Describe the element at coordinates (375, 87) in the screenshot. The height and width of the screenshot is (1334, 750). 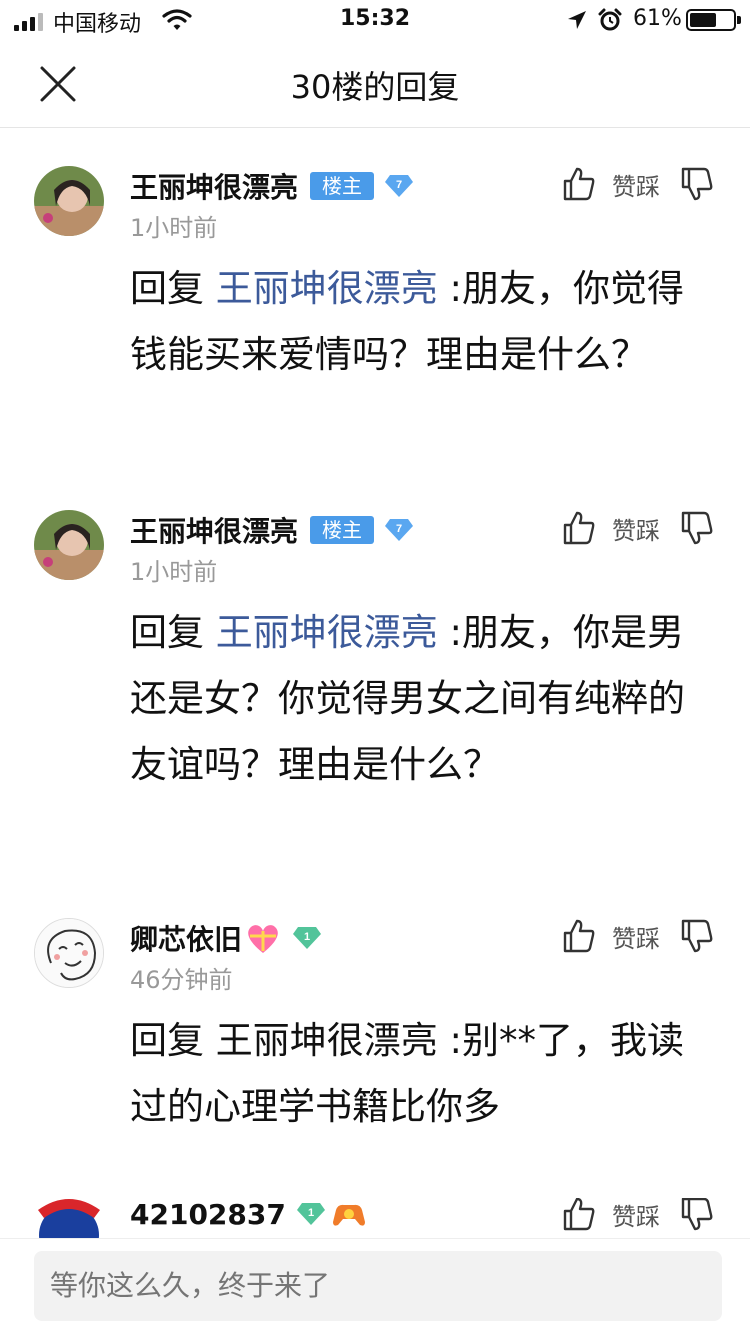
I see `page-title: 30楼的回复` at that location.